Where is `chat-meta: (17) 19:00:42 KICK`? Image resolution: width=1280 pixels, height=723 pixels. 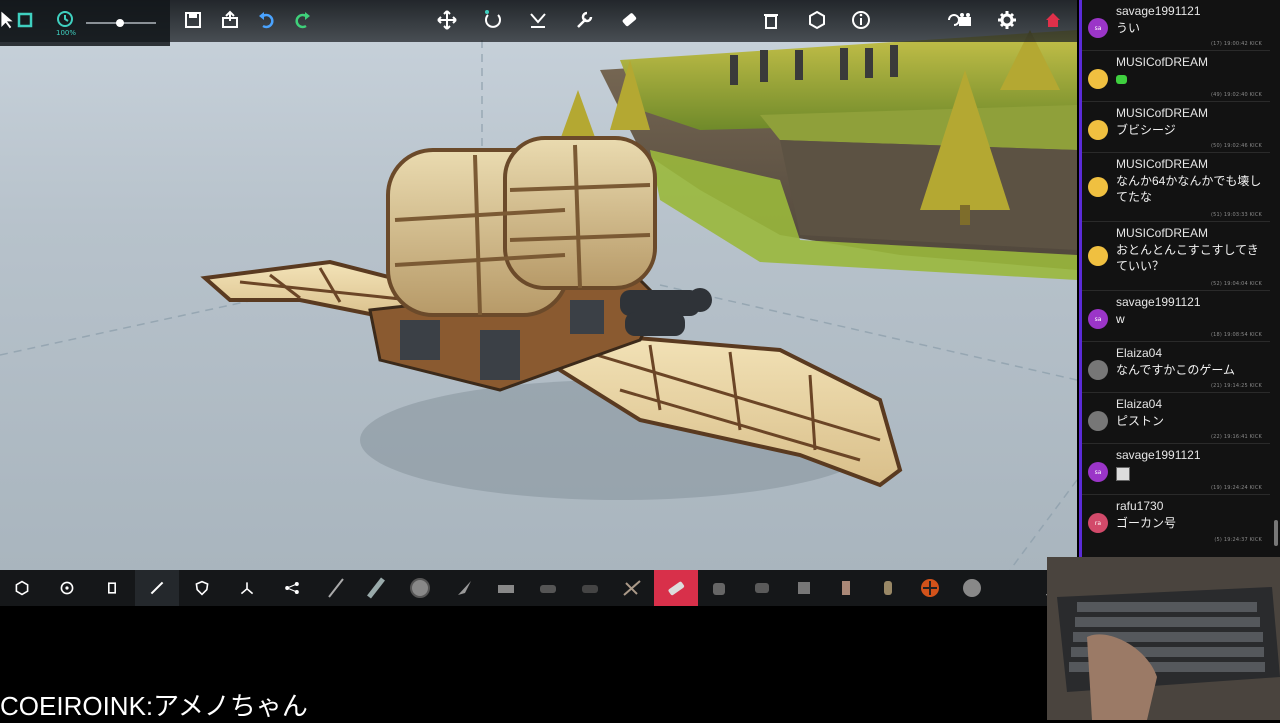 chat-meta: (17) 19:00:42 KICK is located at coordinates (1236, 44).